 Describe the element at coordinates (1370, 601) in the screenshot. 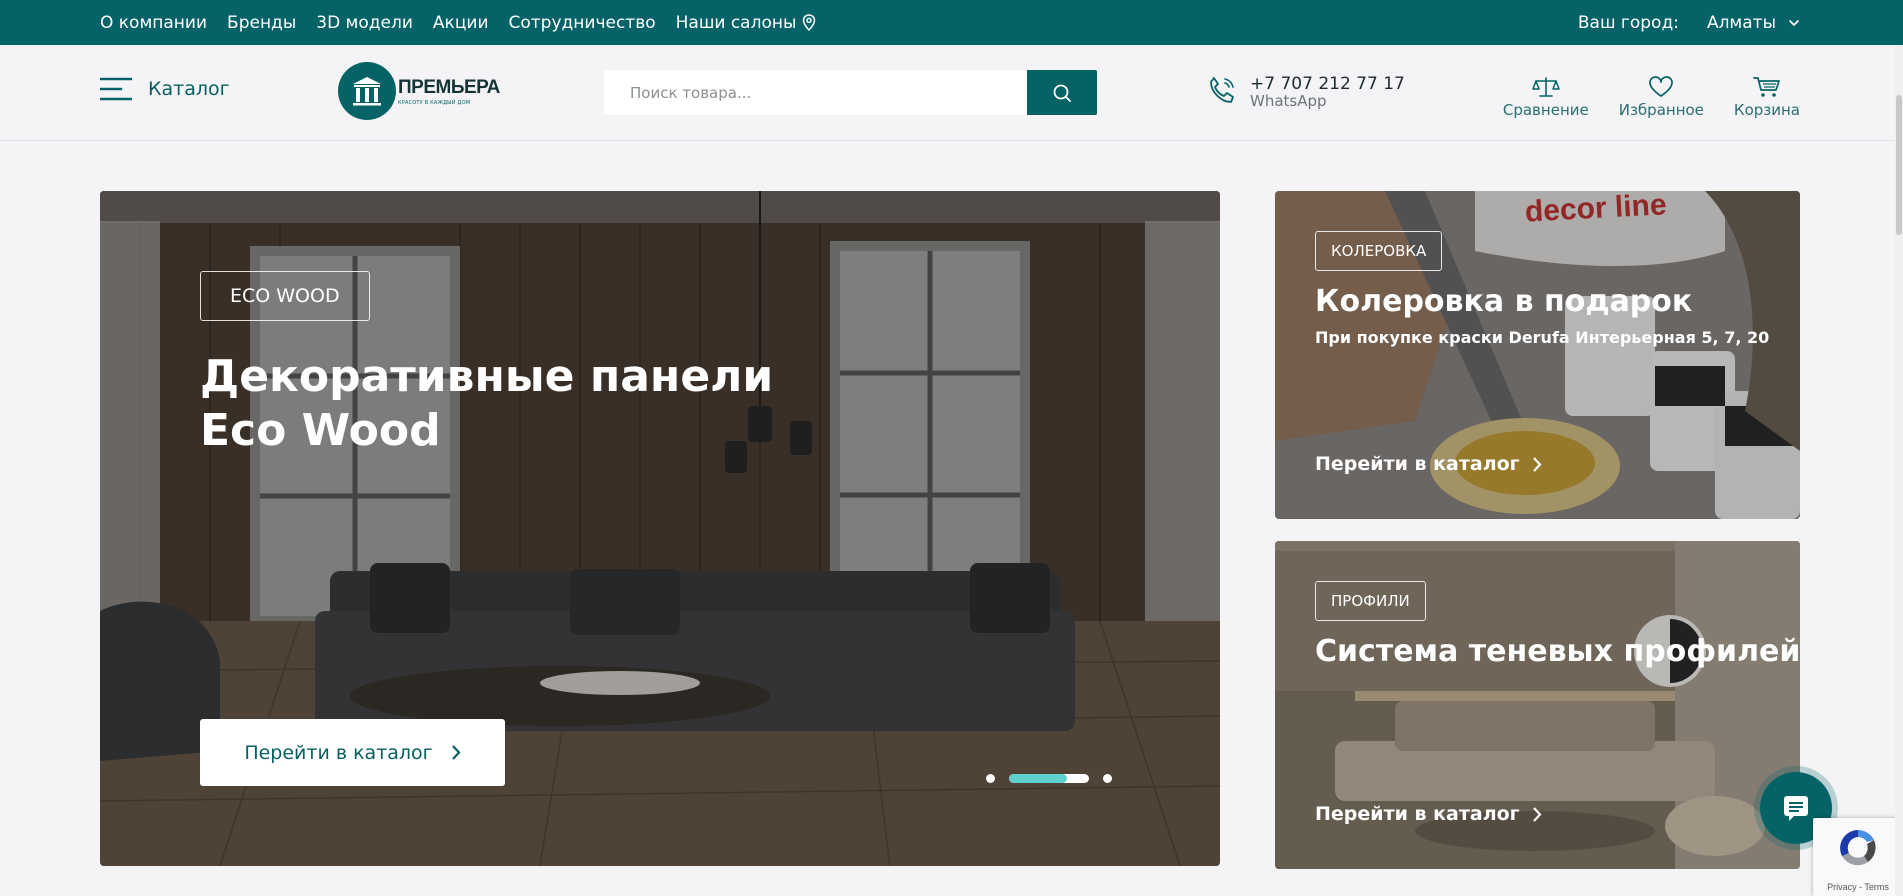

I see `promo-tag: ПРОФИЛИ` at that location.